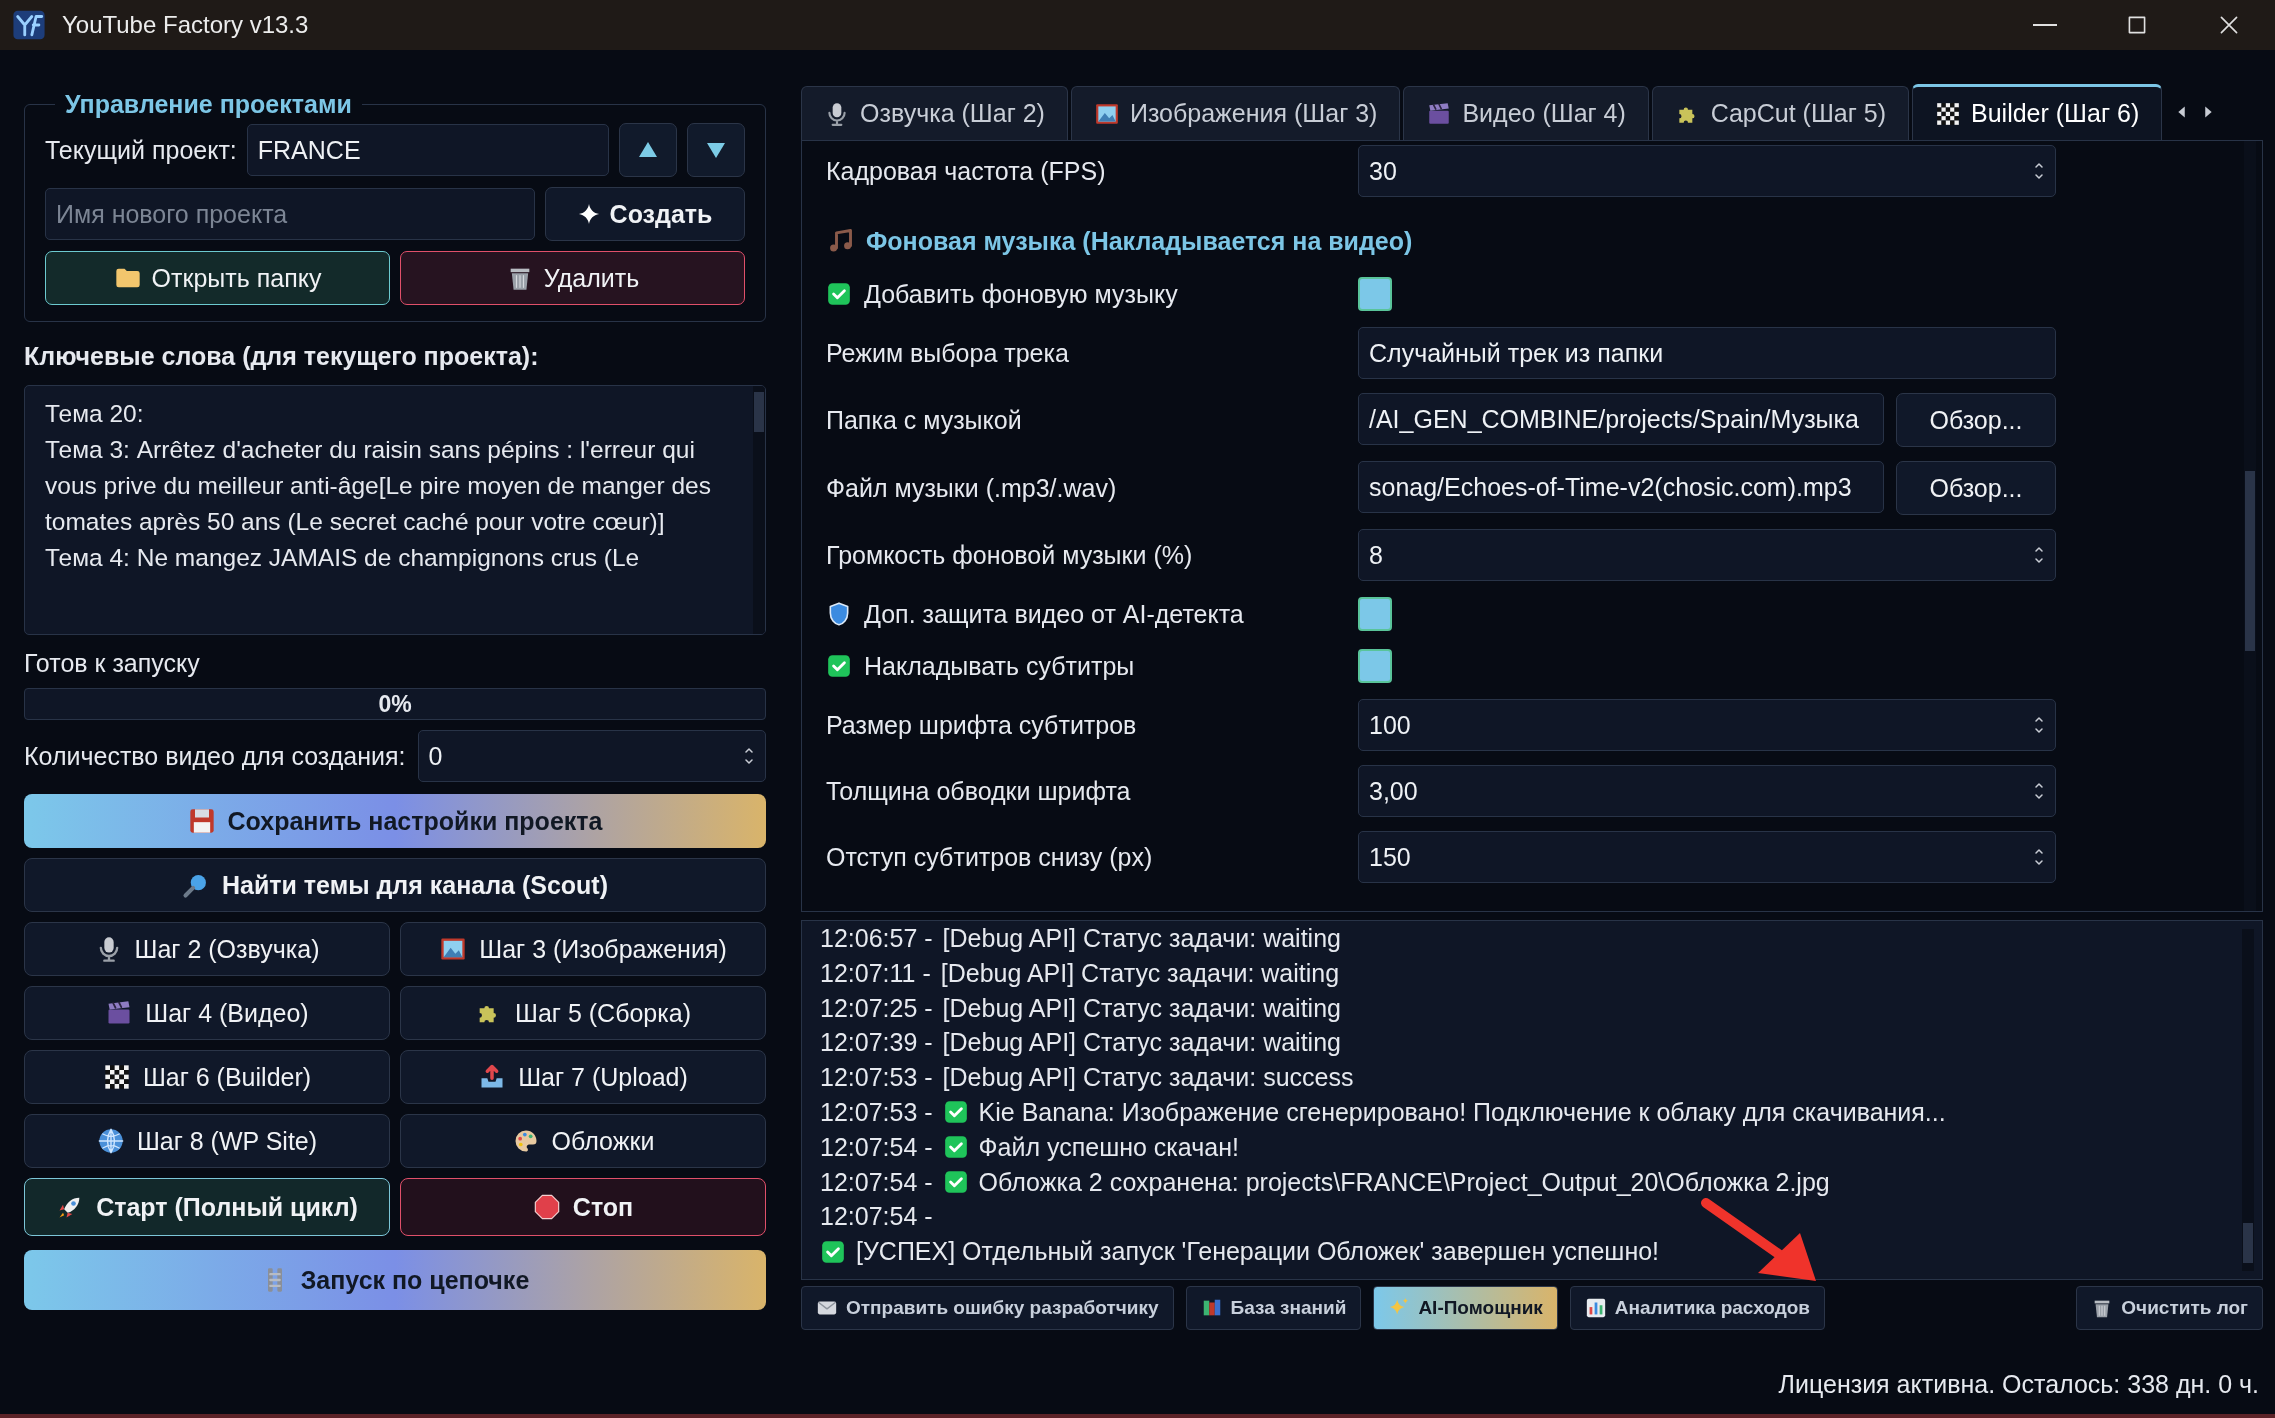  Describe the element at coordinates (1707, 171) in the screenshot. I see `spin-field: 30` at that location.